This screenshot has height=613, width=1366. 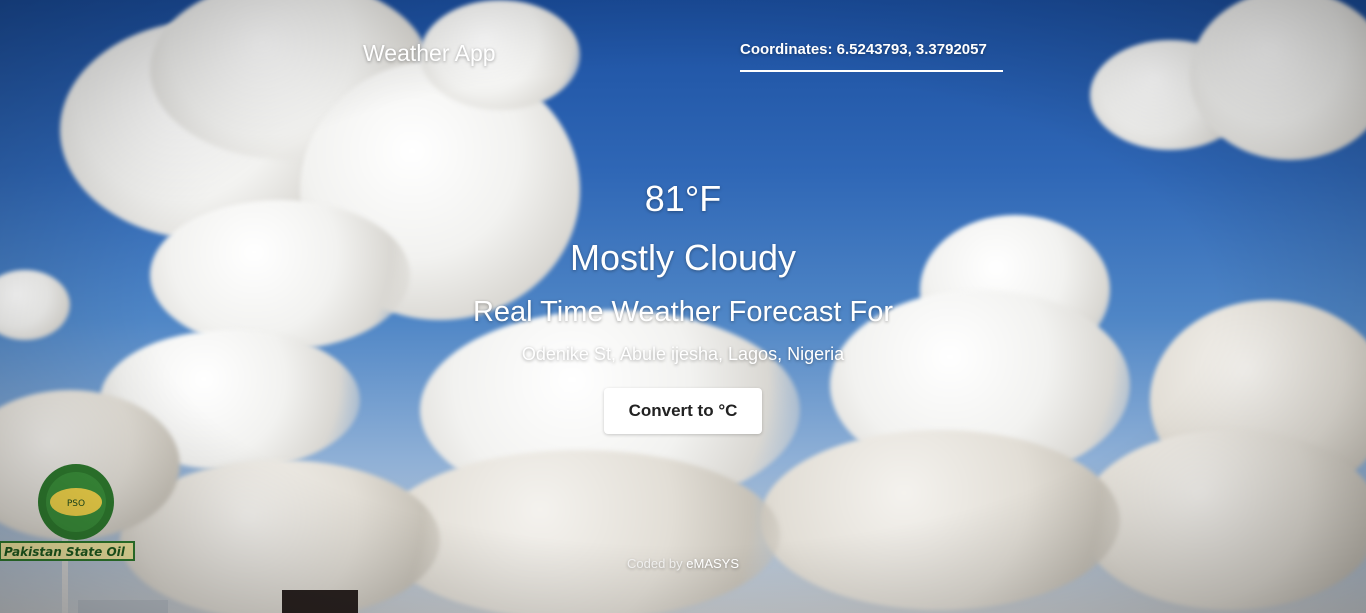 I want to click on footer-credit: Coded by eMASYS, so click(x=683, y=563).